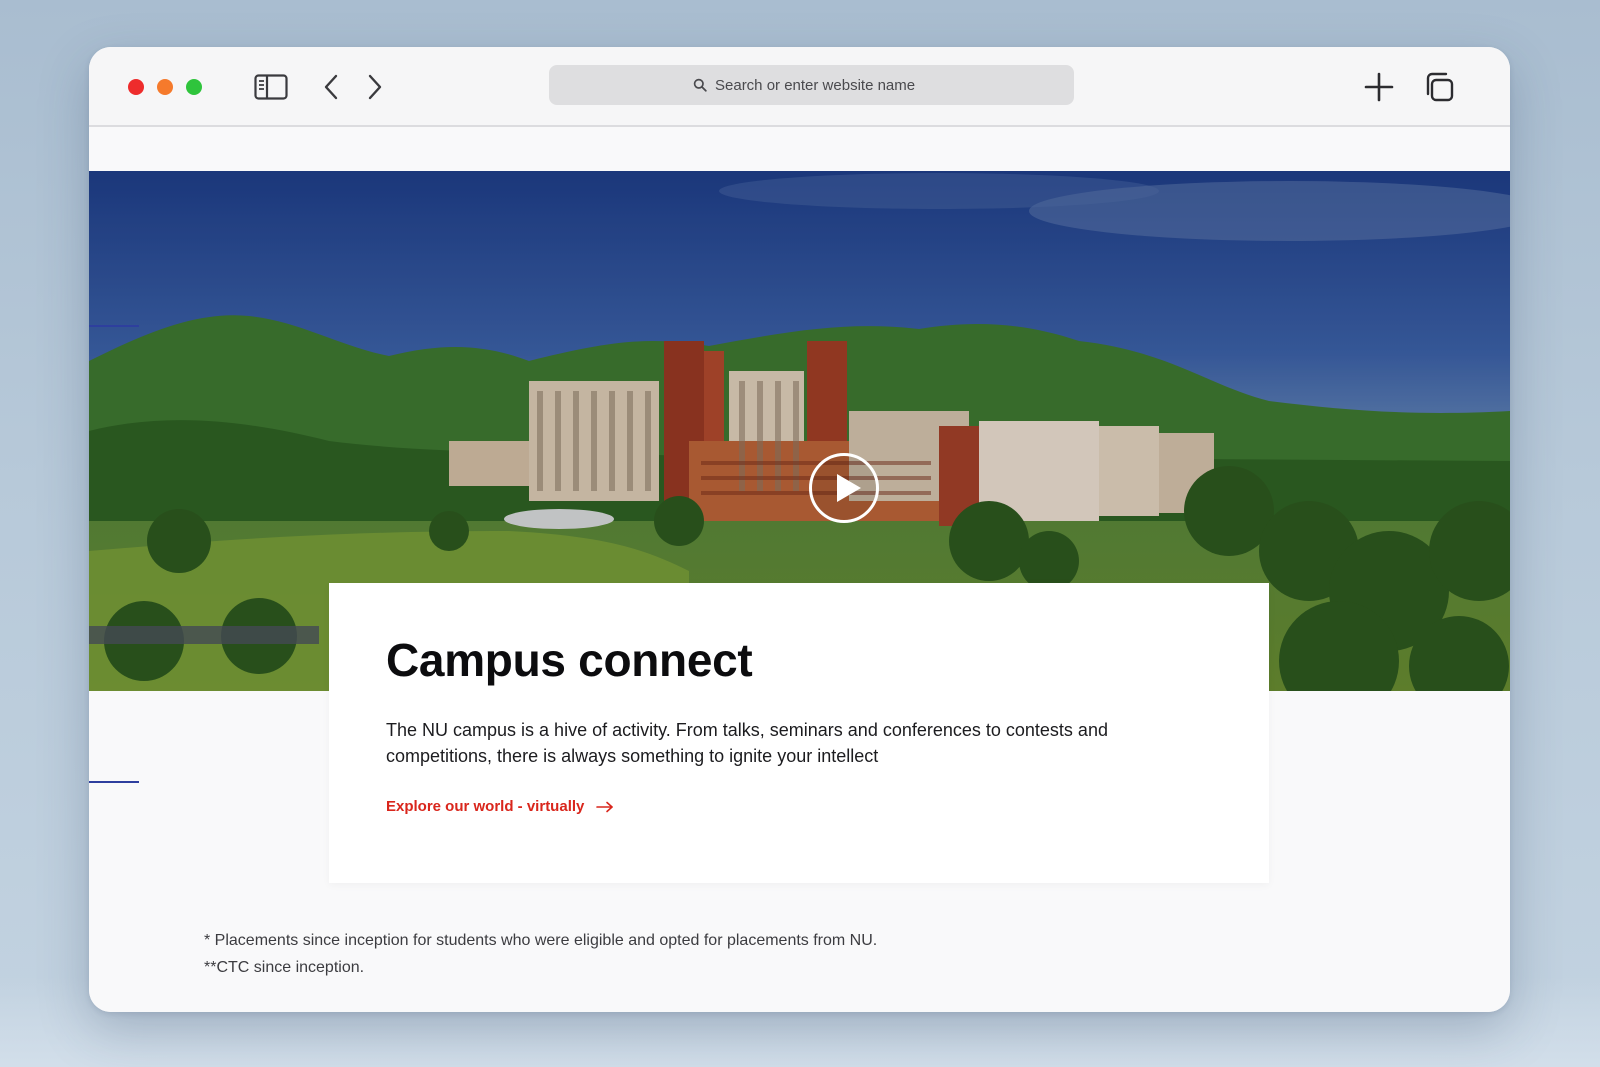 The width and height of the screenshot is (1600, 1067). I want to click on close-window-button, so click(136, 87).